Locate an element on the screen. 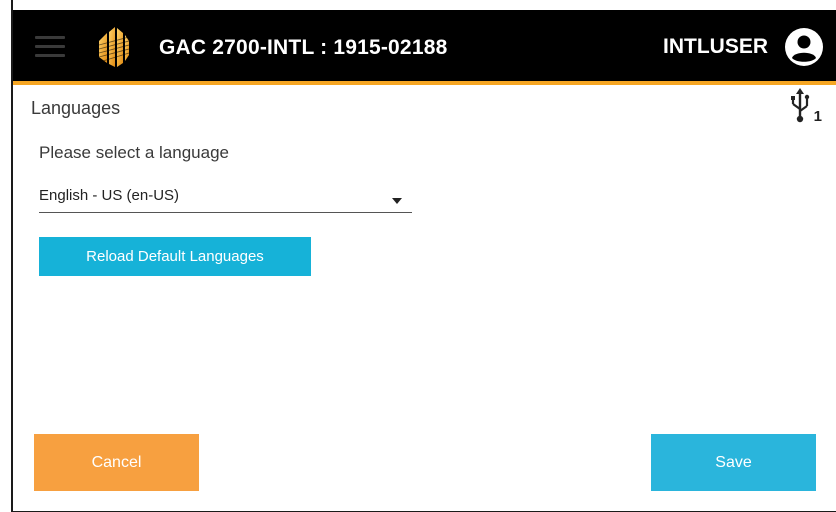 The width and height of the screenshot is (836, 512). top-app-bar: GAC 2700-INTL : 1915-02188 INTLUSER is located at coordinates (424, 47).